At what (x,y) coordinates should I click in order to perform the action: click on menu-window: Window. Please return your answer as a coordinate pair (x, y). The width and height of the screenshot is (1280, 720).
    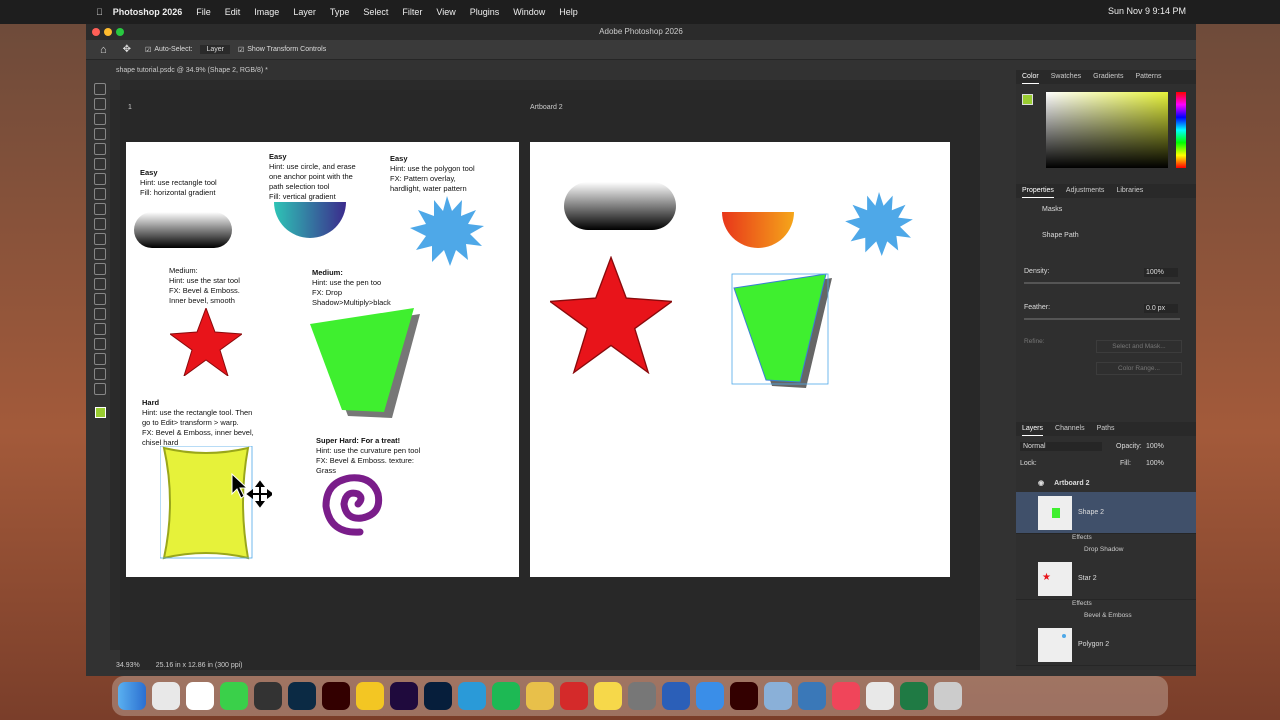
    Looking at the image, I should click on (529, 12).